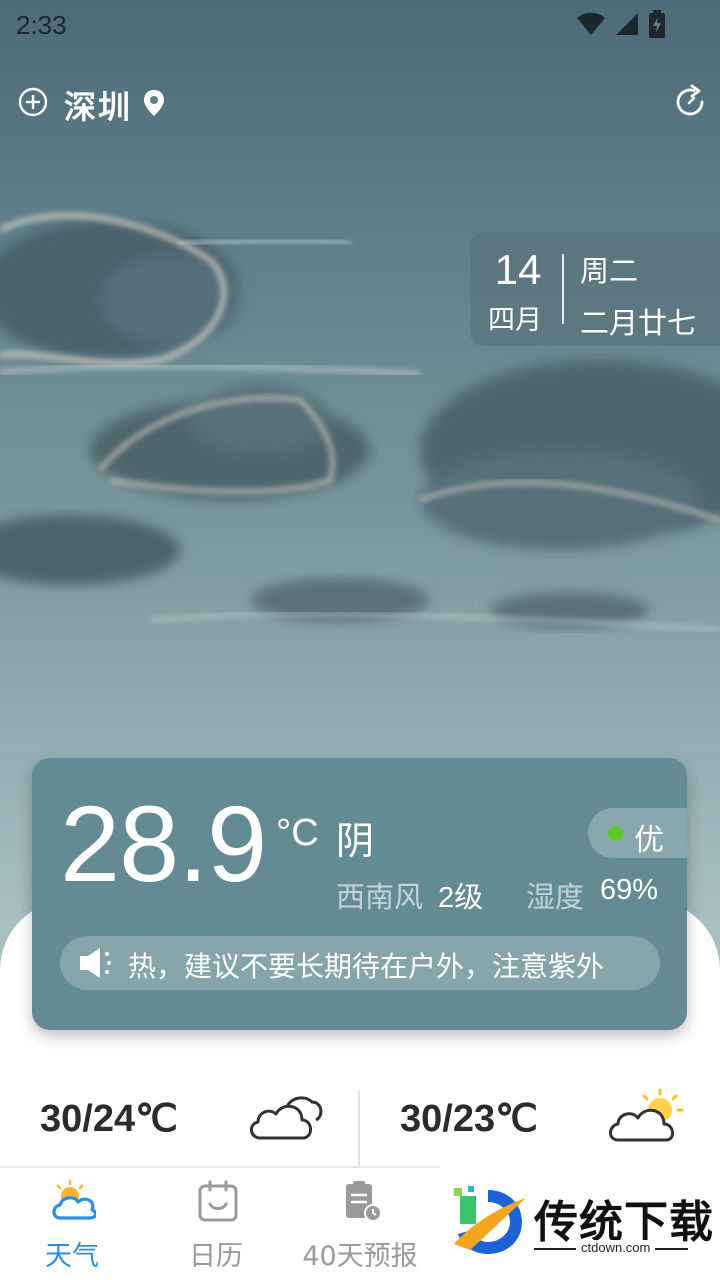 The height and width of the screenshot is (1280, 720). I want to click on refresh-icon, so click(690, 102).